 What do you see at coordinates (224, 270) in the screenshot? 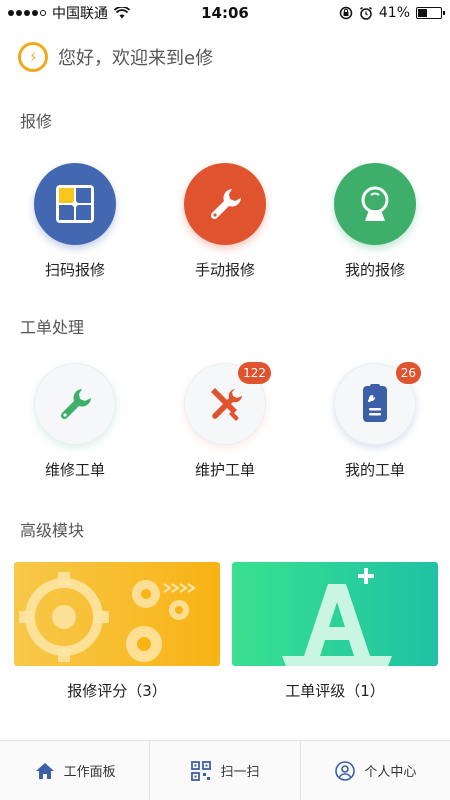
I see `manual-repair-label: 手动报修` at bounding box center [224, 270].